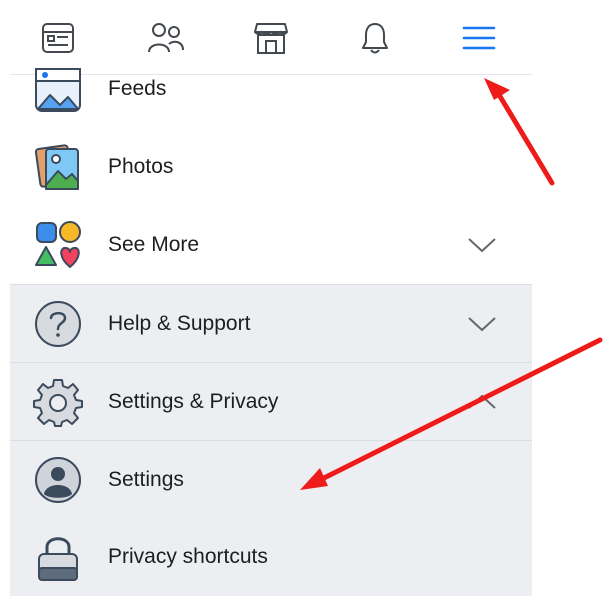  Describe the element at coordinates (141, 166) in the screenshot. I see `photos-label: Photos` at that location.